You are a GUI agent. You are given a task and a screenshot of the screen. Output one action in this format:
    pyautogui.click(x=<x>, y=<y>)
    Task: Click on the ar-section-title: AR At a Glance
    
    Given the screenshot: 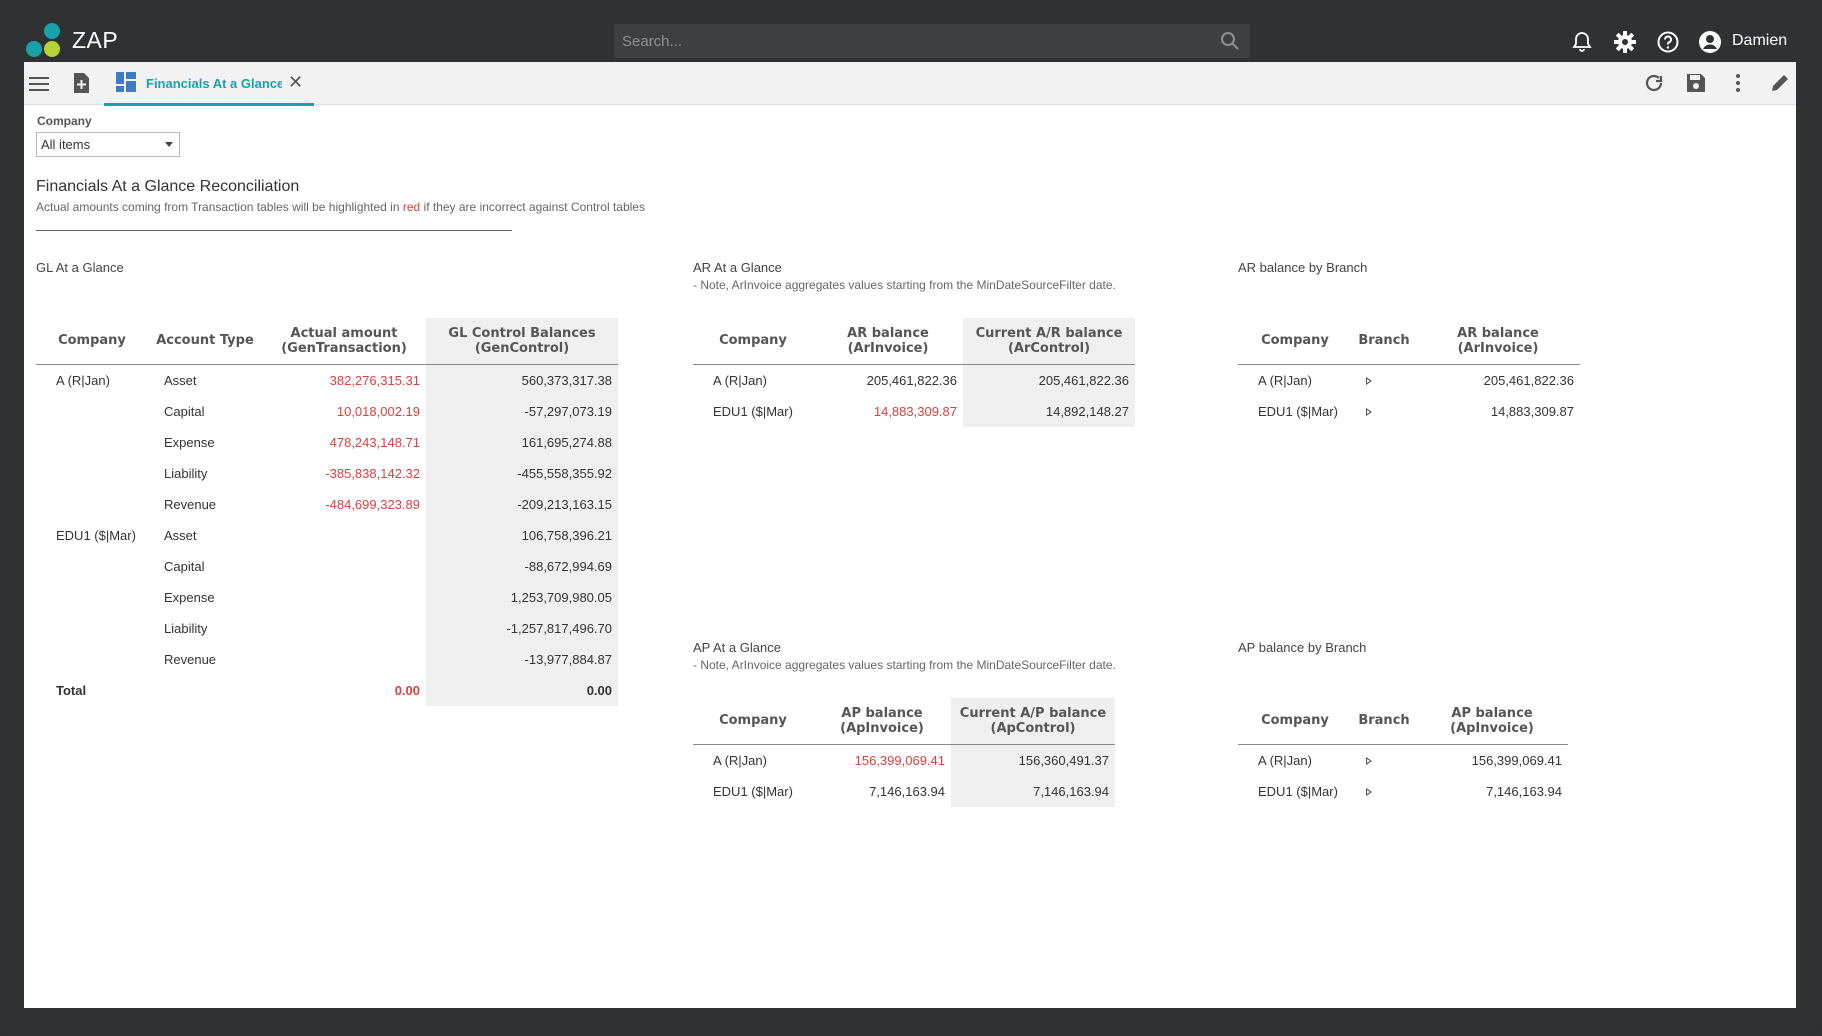 What is the action you would take?
    pyautogui.click(x=737, y=267)
    